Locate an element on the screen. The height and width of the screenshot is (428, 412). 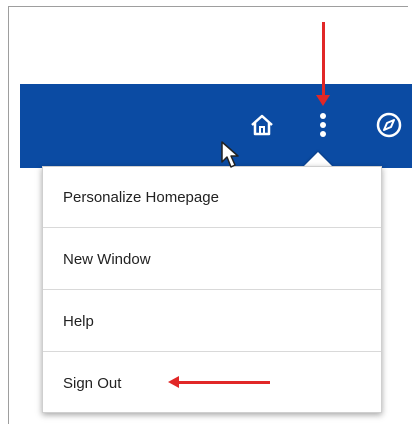
menu-item-label: Sign Out is located at coordinates (92, 383).